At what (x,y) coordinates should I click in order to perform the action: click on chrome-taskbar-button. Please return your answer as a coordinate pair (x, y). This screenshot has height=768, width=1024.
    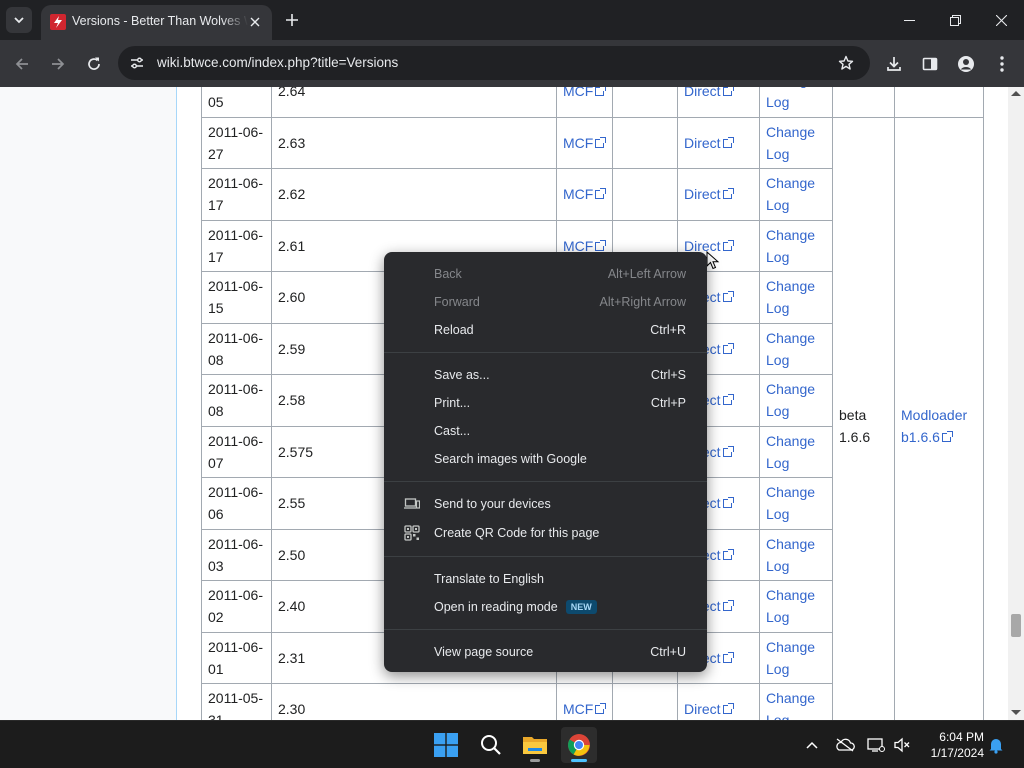
    Looking at the image, I should click on (579, 745).